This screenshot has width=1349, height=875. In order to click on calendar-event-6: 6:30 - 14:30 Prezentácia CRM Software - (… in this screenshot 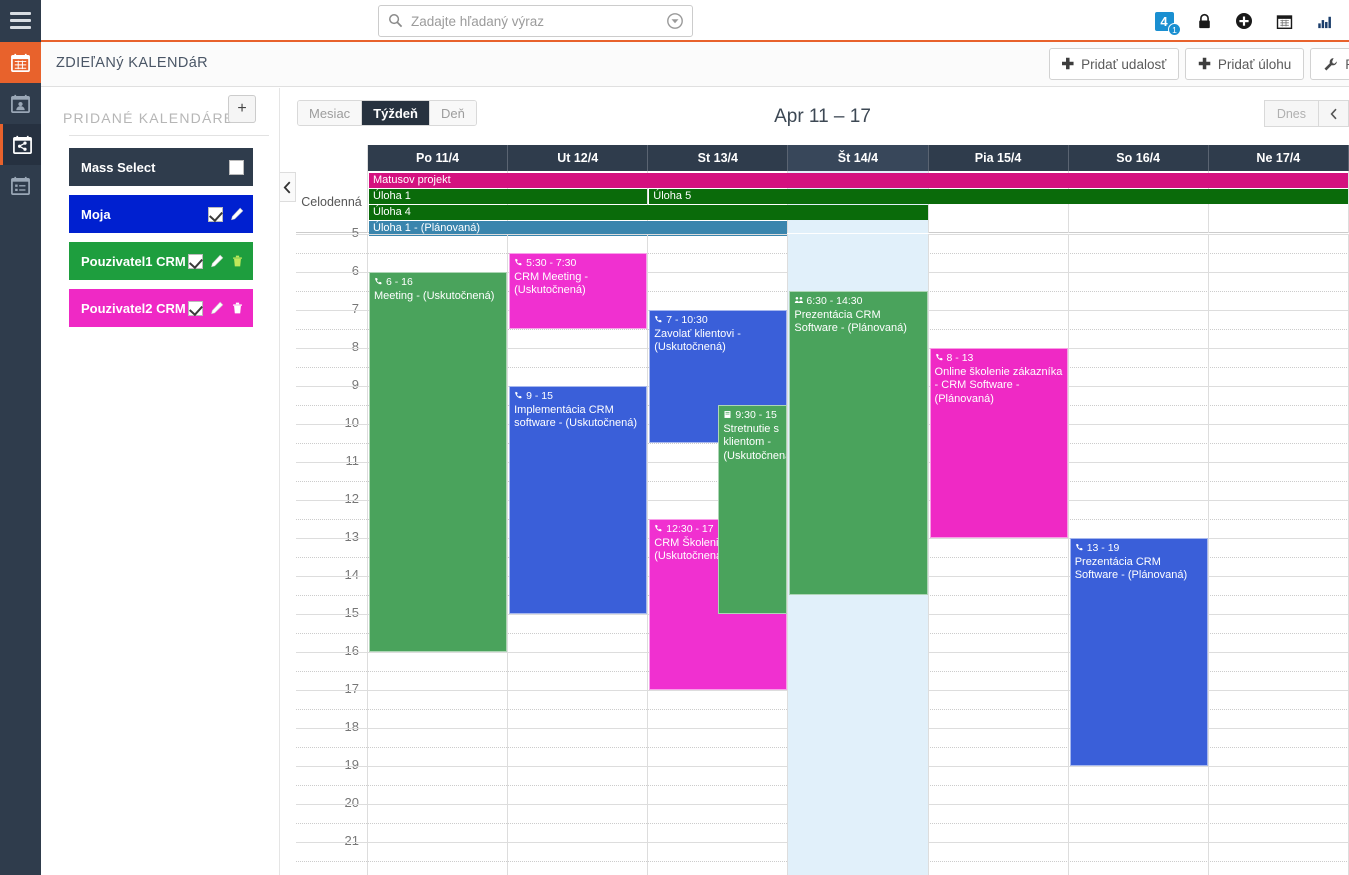, I will do `click(858, 443)`.